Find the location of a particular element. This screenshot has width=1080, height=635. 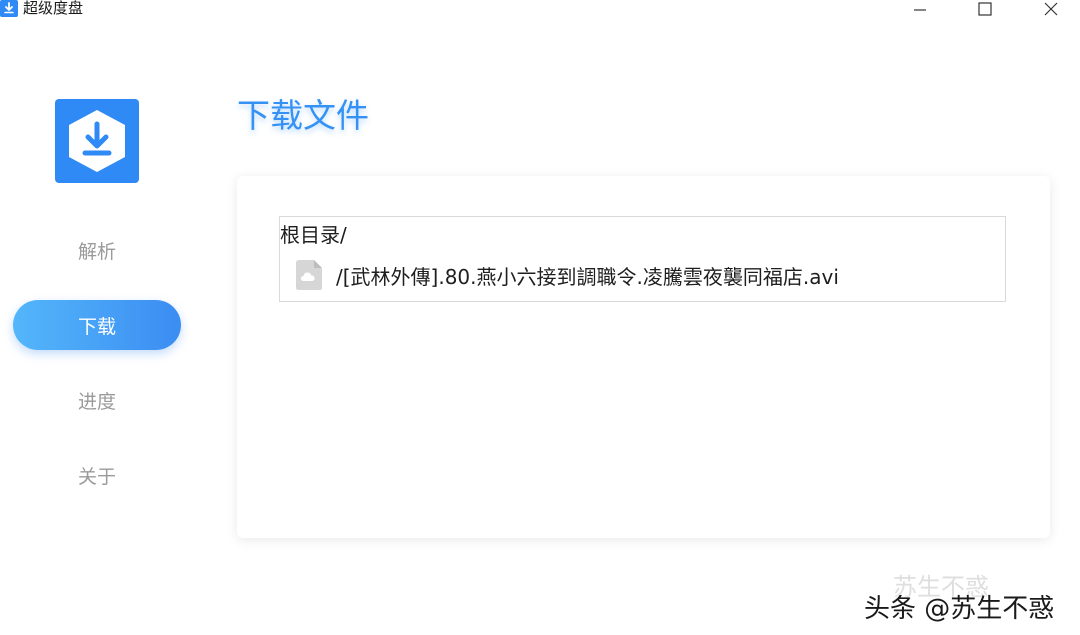

maximize-button is located at coordinates (985, 9).